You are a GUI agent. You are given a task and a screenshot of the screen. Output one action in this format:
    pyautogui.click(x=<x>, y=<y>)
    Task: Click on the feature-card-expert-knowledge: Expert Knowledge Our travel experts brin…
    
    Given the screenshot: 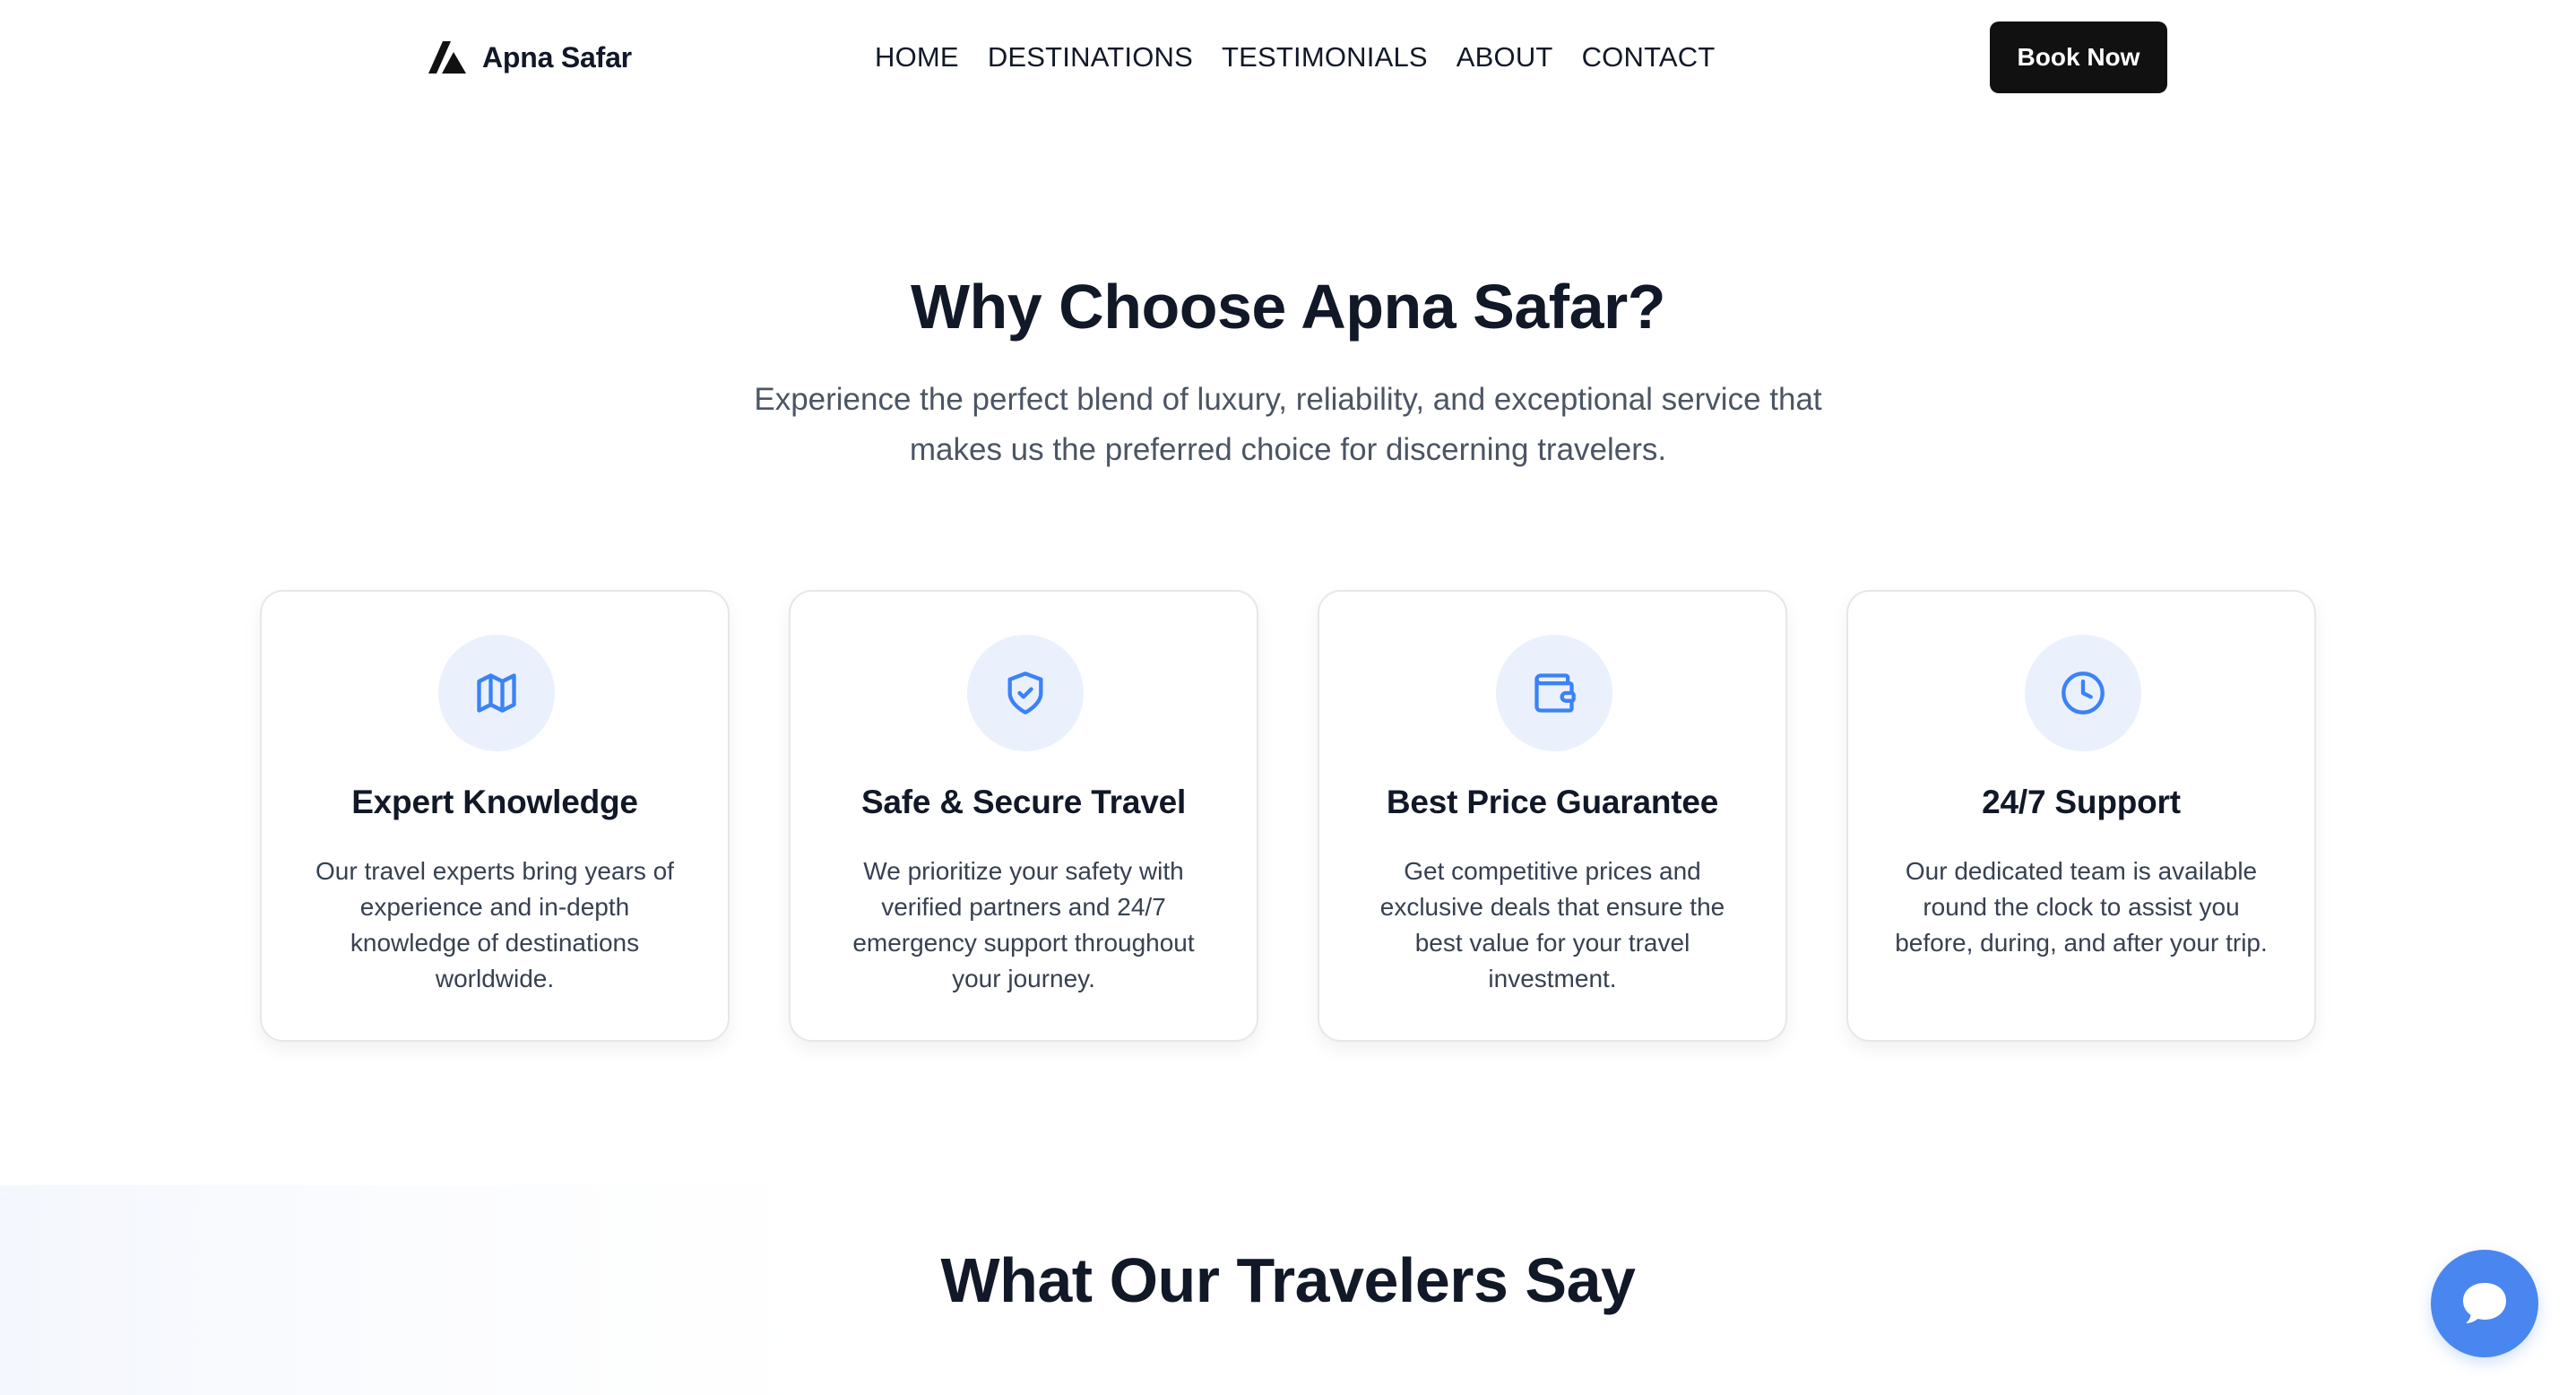 What is the action you would take?
    pyautogui.click(x=495, y=816)
    